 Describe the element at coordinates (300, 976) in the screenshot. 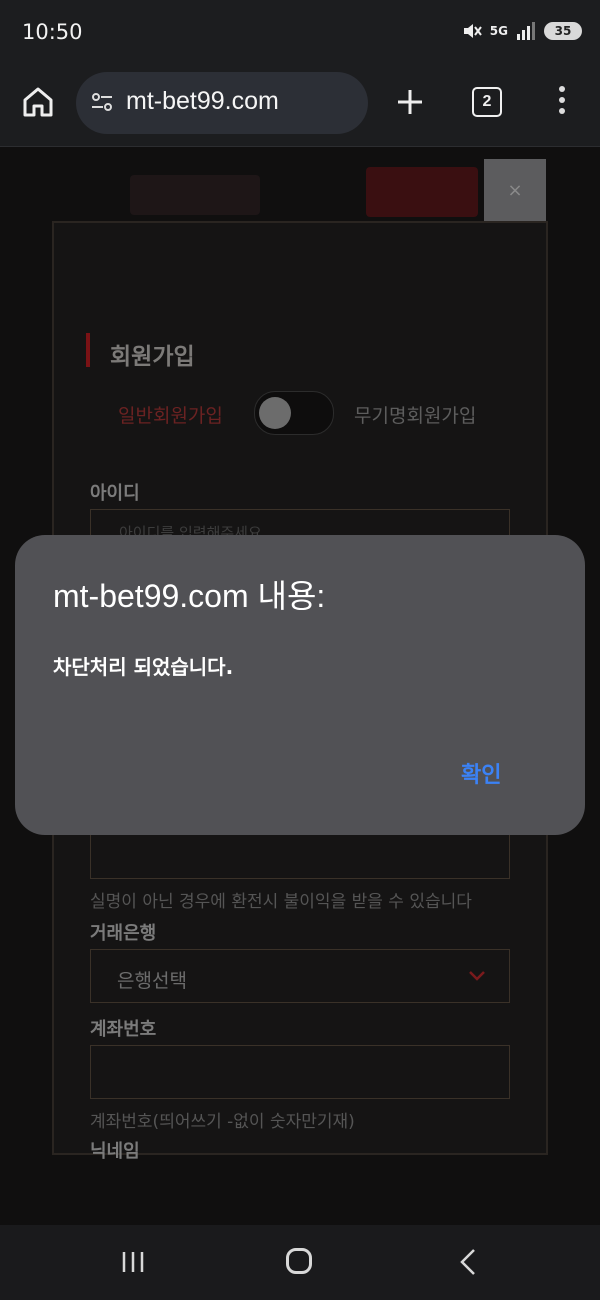

I see `bank-select: 은행선택` at that location.